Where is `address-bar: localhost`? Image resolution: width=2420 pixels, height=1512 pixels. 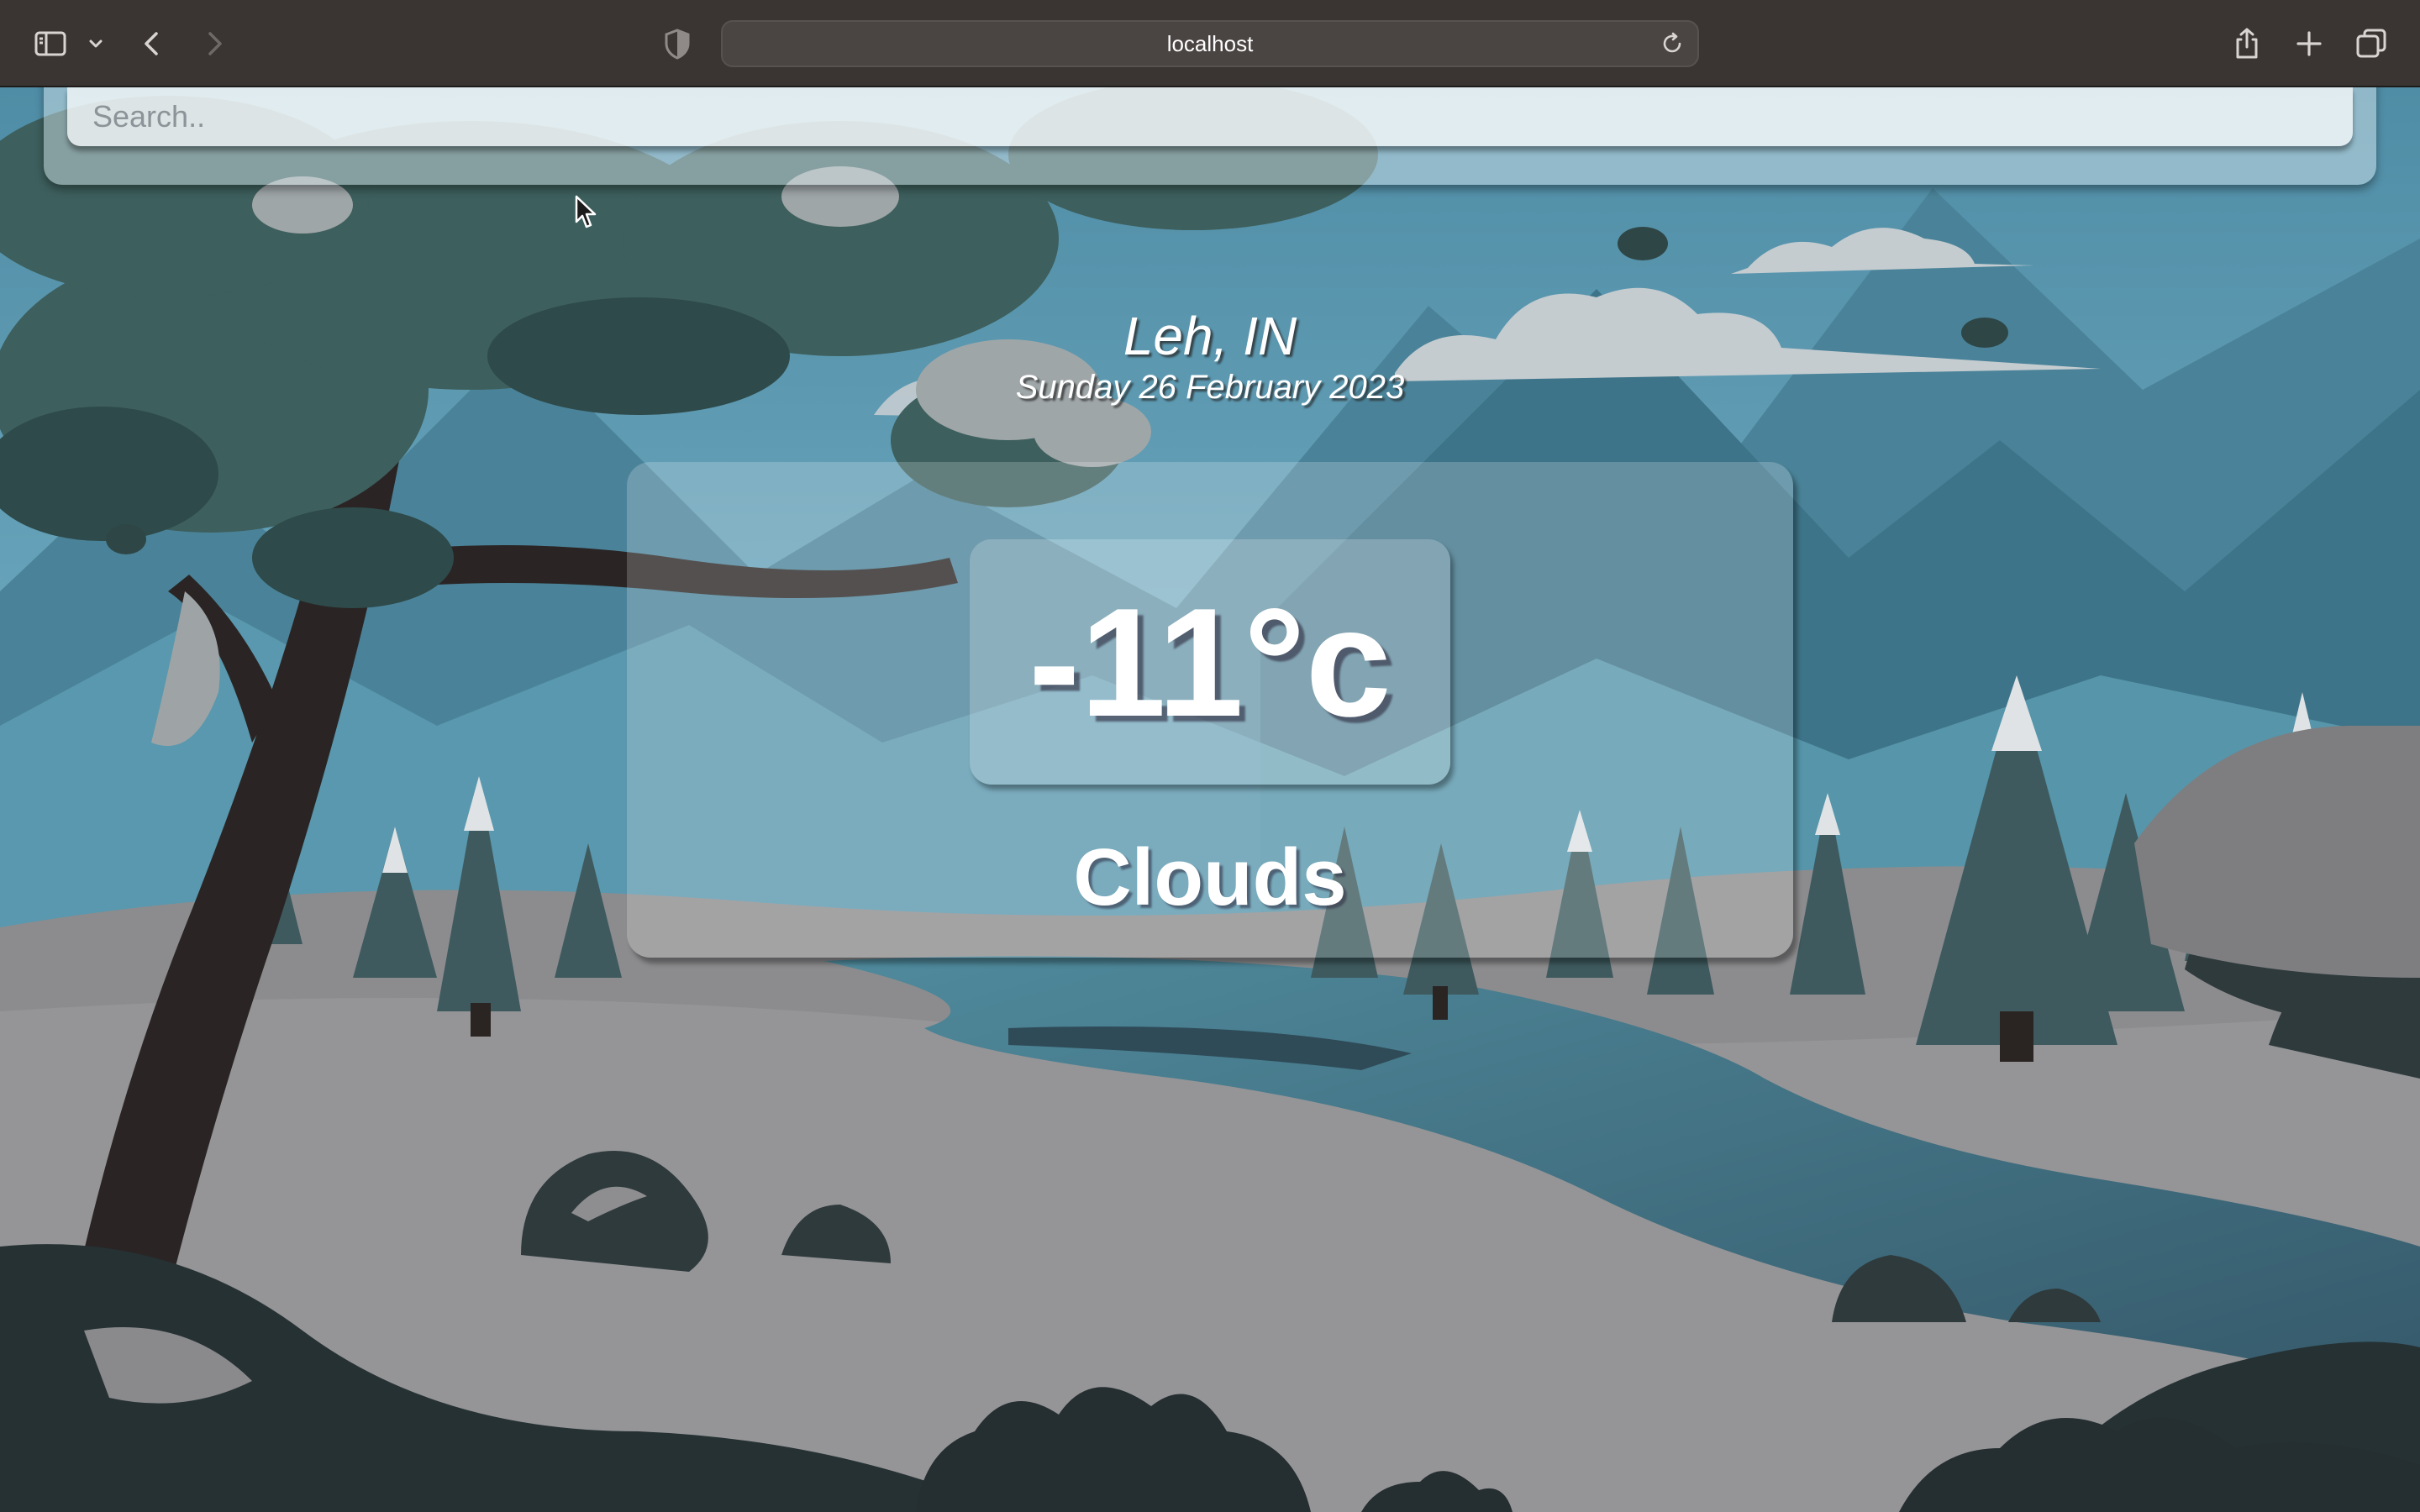 address-bar: localhost is located at coordinates (1210, 43).